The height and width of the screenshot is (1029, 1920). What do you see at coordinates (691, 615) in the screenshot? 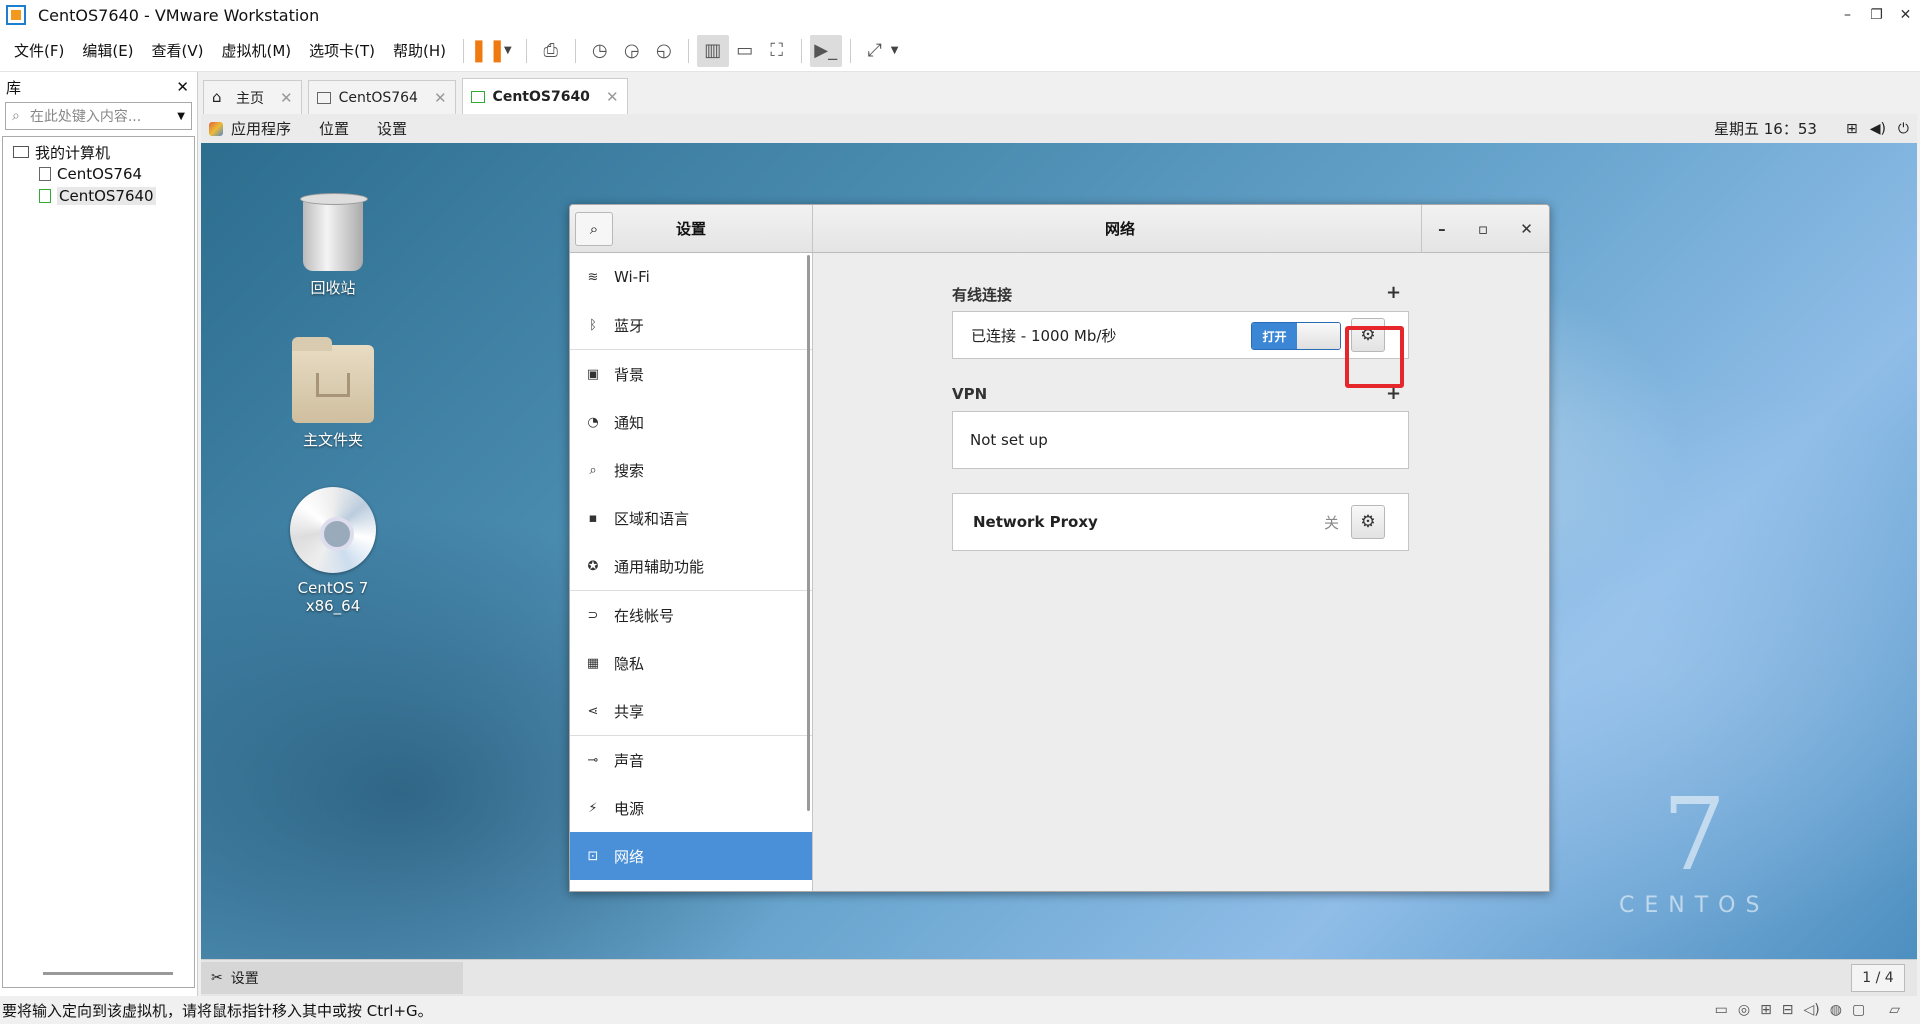
I see `sidebar-item-online-accounts: ⊃ 在线帐号` at bounding box center [691, 615].